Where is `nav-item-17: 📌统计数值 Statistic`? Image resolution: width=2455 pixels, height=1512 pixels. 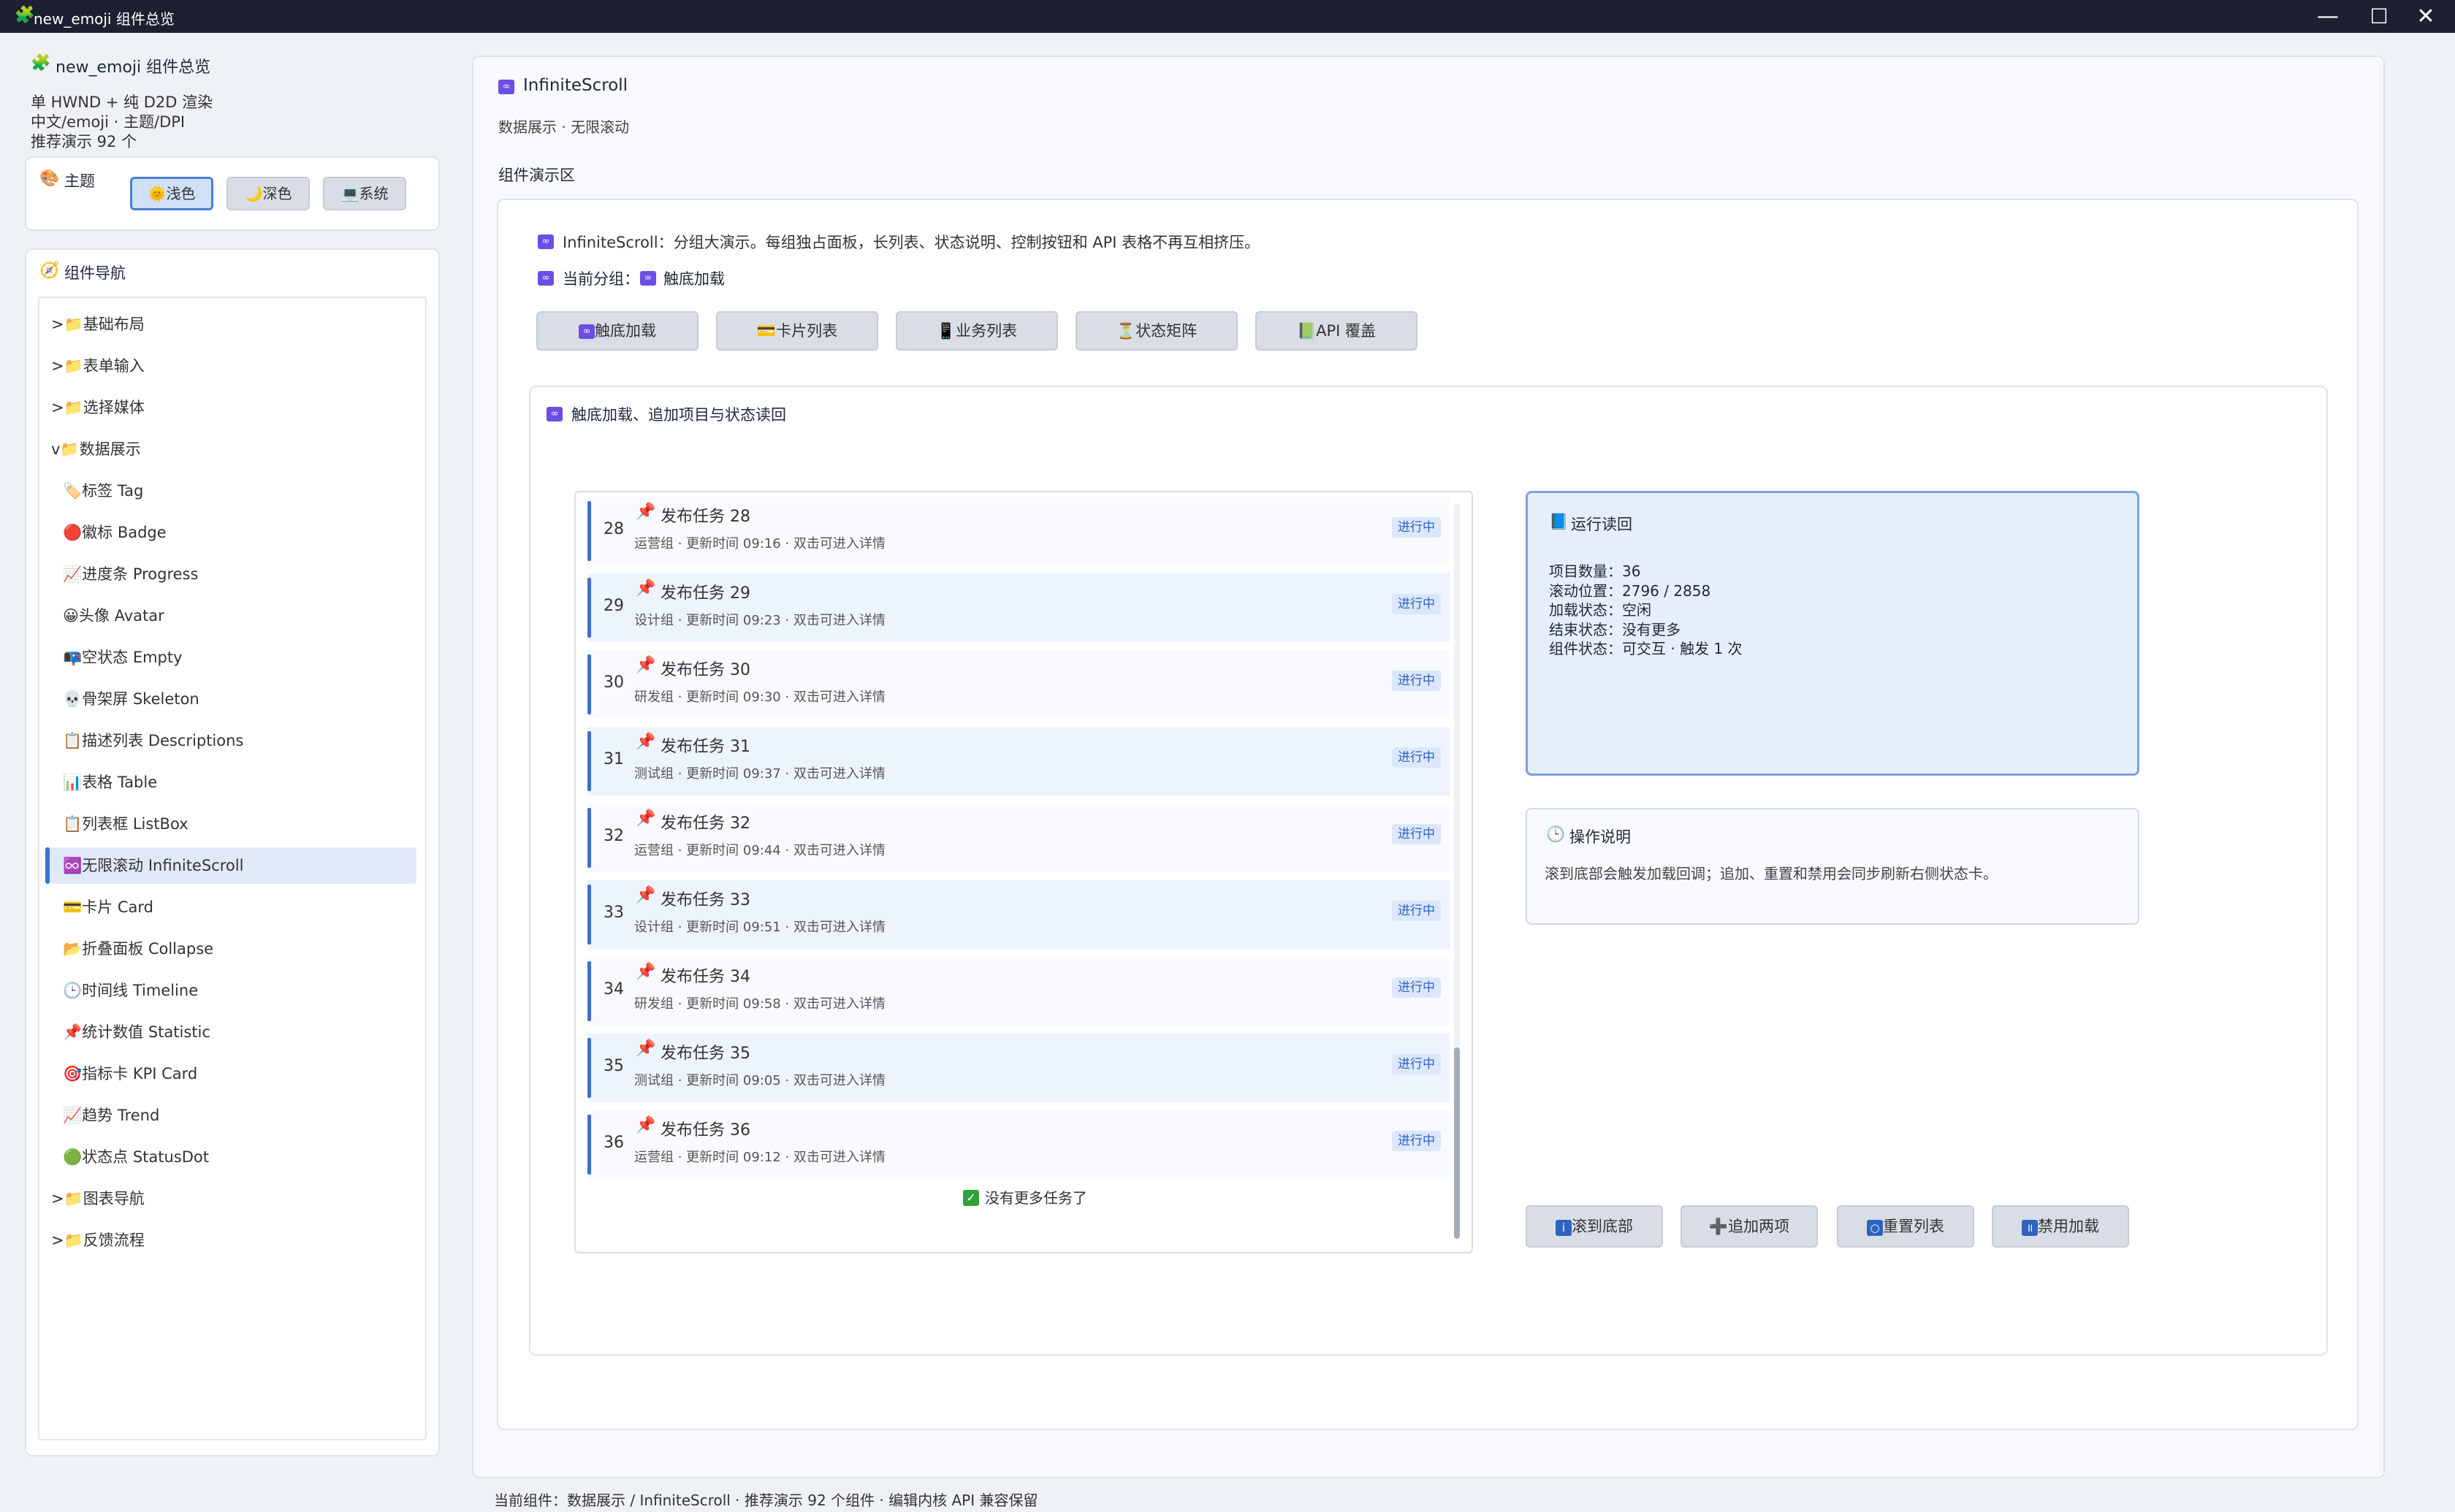 nav-item-17: 📌统计数值 Statistic is located at coordinates (136, 1032).